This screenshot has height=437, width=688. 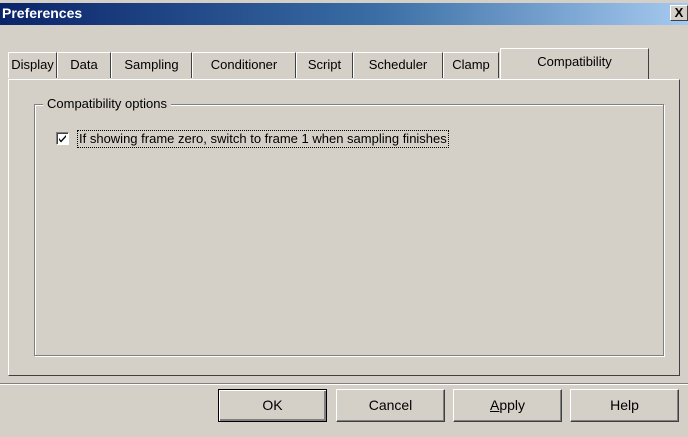 I want to click on button-separator, so click(x=344, y=384).